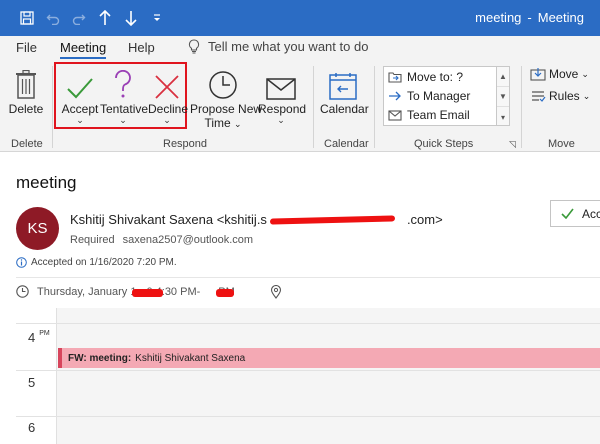 The height and width of the screenshot is (444, 600). What do you see at coordinates (438, 115) in the screenshot?
I see `quick-step-label: Team Email` at bounding box center [438, 115].